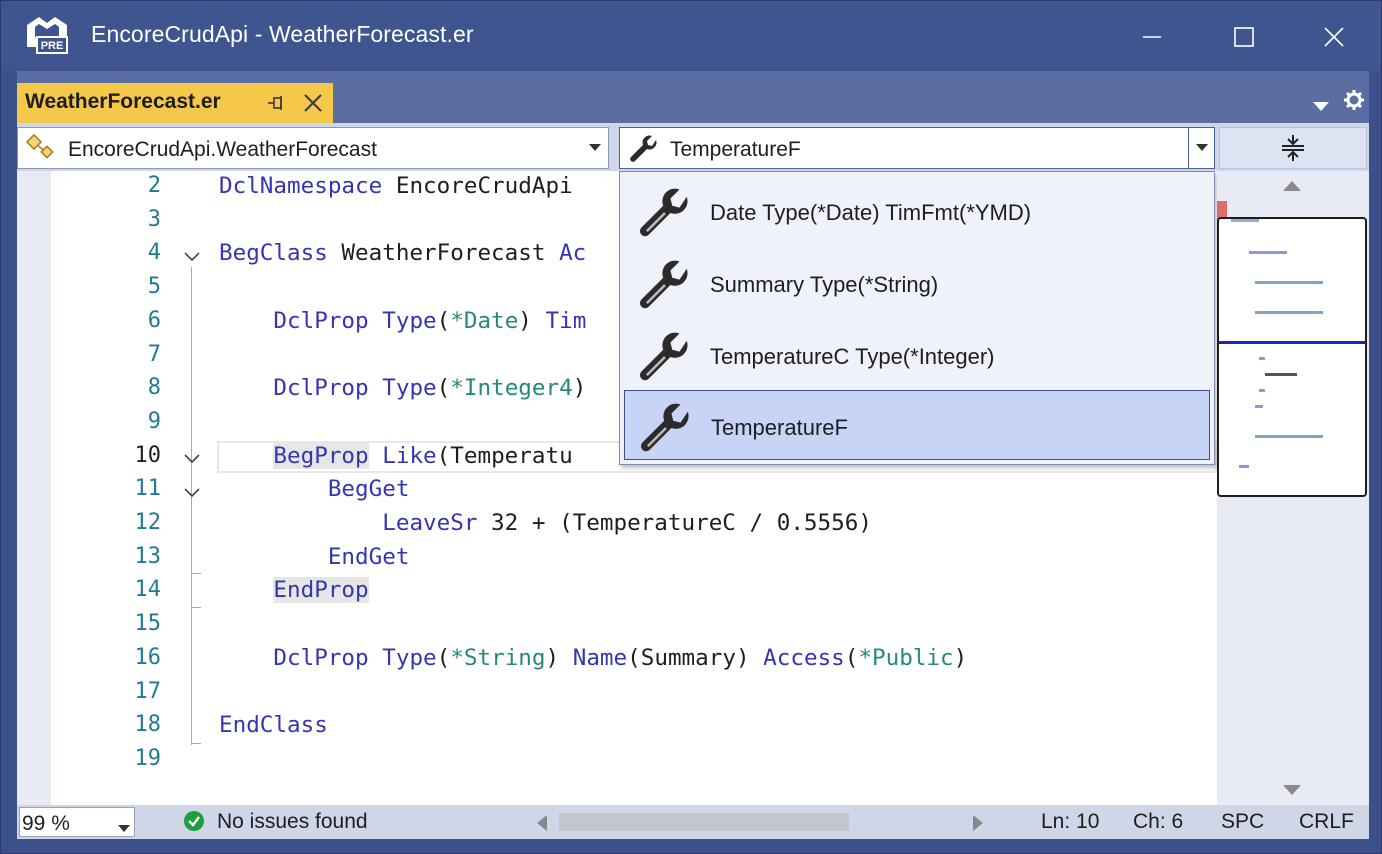  I want to click on code-line: EndProp, so click(294, 590).